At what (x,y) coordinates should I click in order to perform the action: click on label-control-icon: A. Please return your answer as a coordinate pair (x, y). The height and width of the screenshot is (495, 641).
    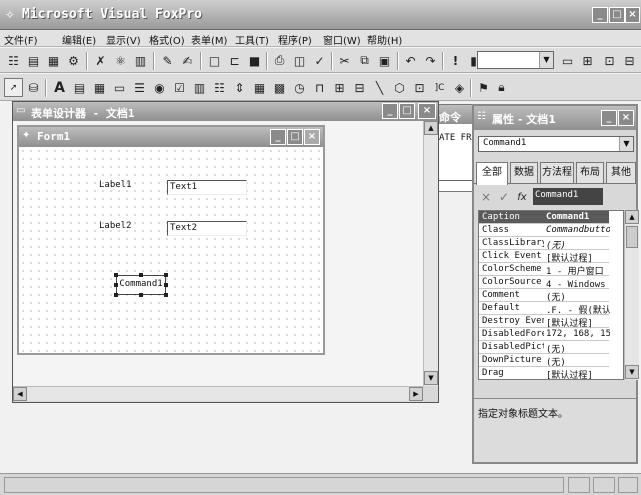
    Looking at the image, I should click on (59, 87).